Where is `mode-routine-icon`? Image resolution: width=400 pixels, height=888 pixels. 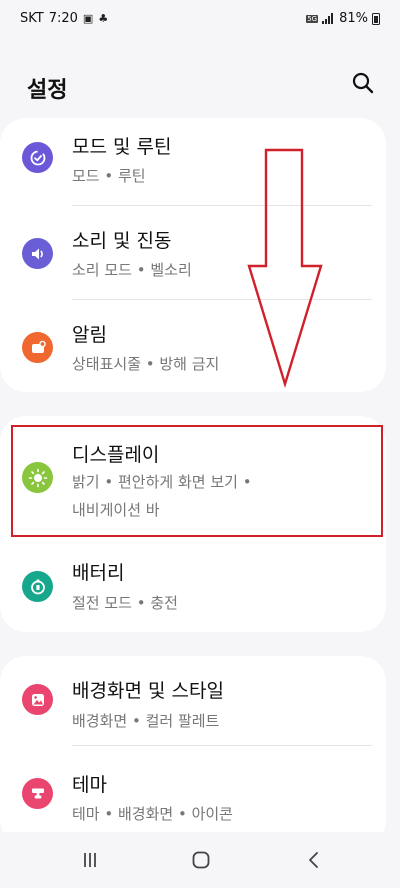
mode-routine-icon is located at coordinates (37, 157).